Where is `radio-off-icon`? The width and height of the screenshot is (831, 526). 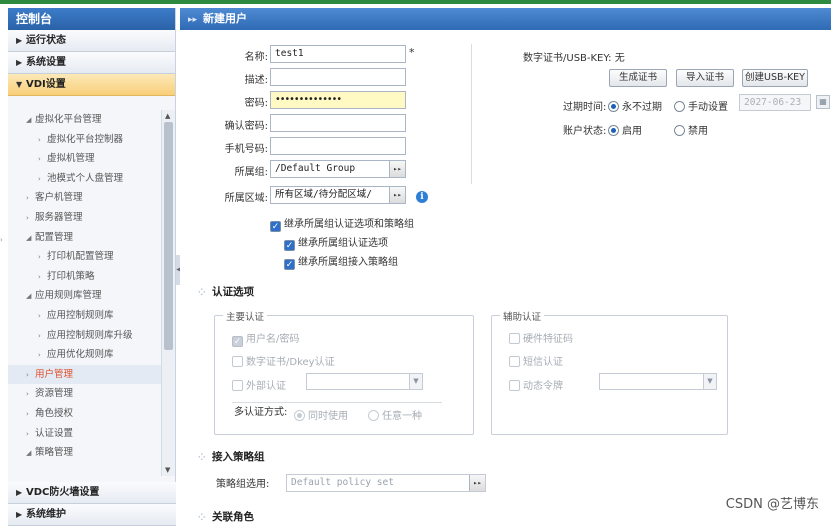 radio-off-icon is located at coordinates (373, 415).